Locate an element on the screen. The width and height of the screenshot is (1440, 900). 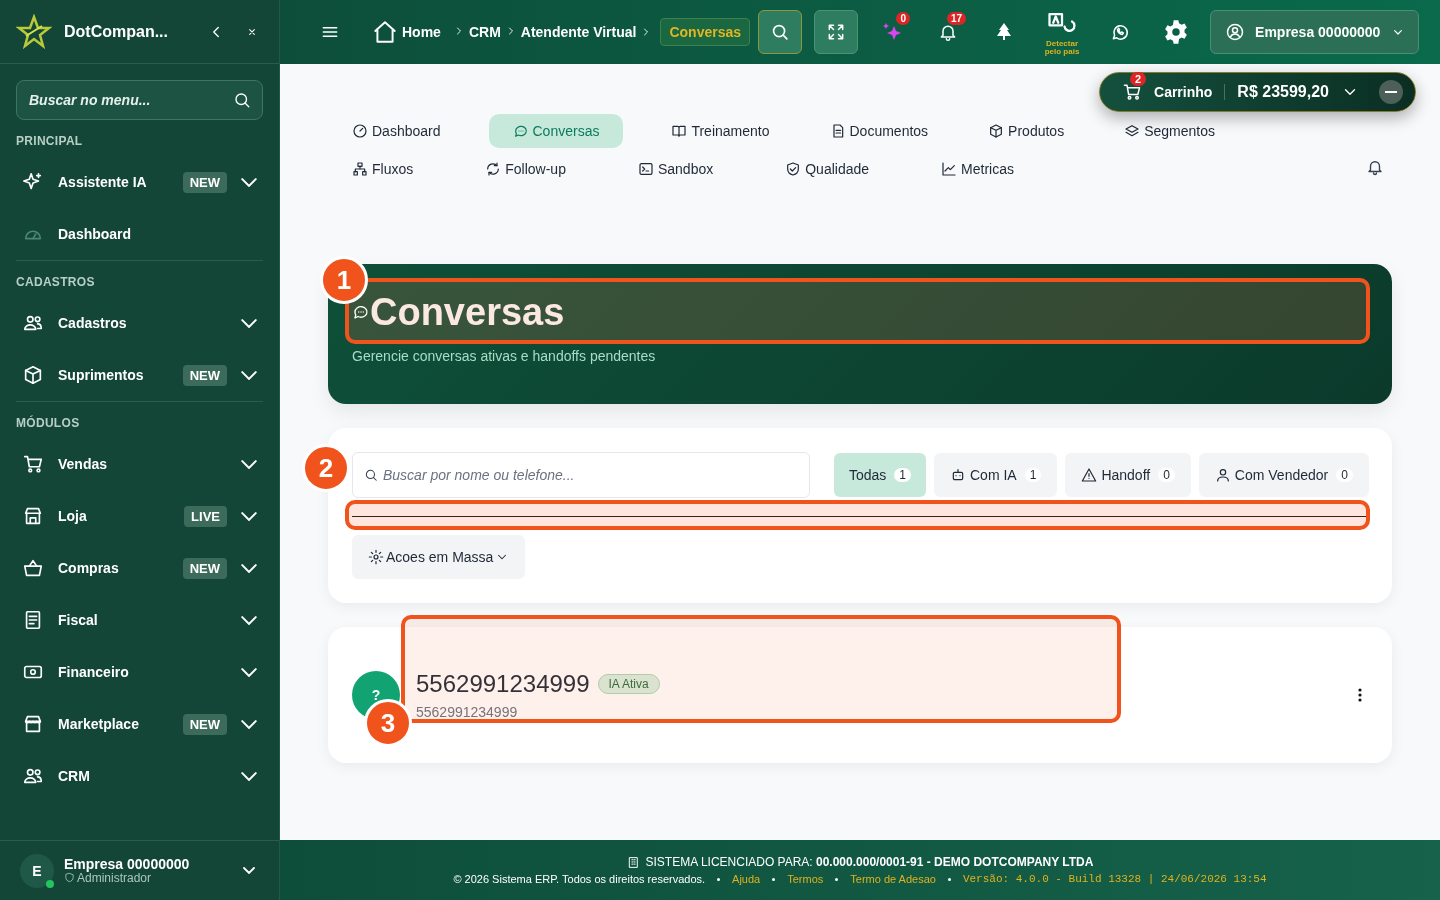
cart-total: R$ 23599,20 is located at coordinates (1283, 92).